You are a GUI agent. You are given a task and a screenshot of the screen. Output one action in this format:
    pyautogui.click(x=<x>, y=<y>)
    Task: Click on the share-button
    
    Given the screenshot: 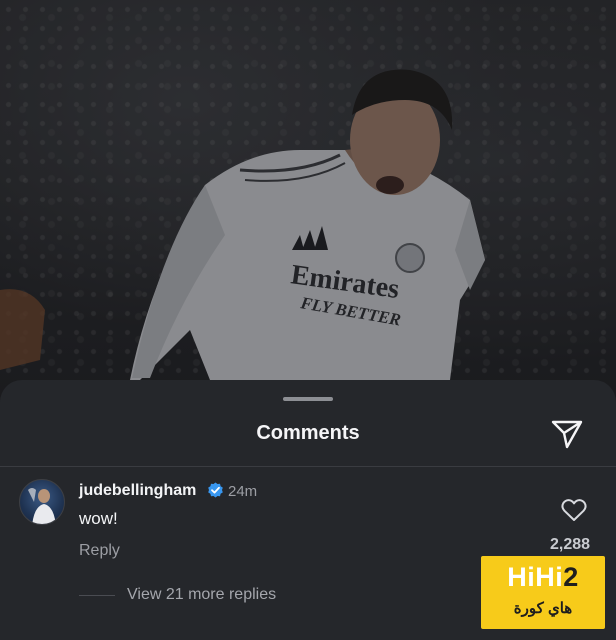 What is the action you would take?
    pyautogui.click(x=567, y=434)
    